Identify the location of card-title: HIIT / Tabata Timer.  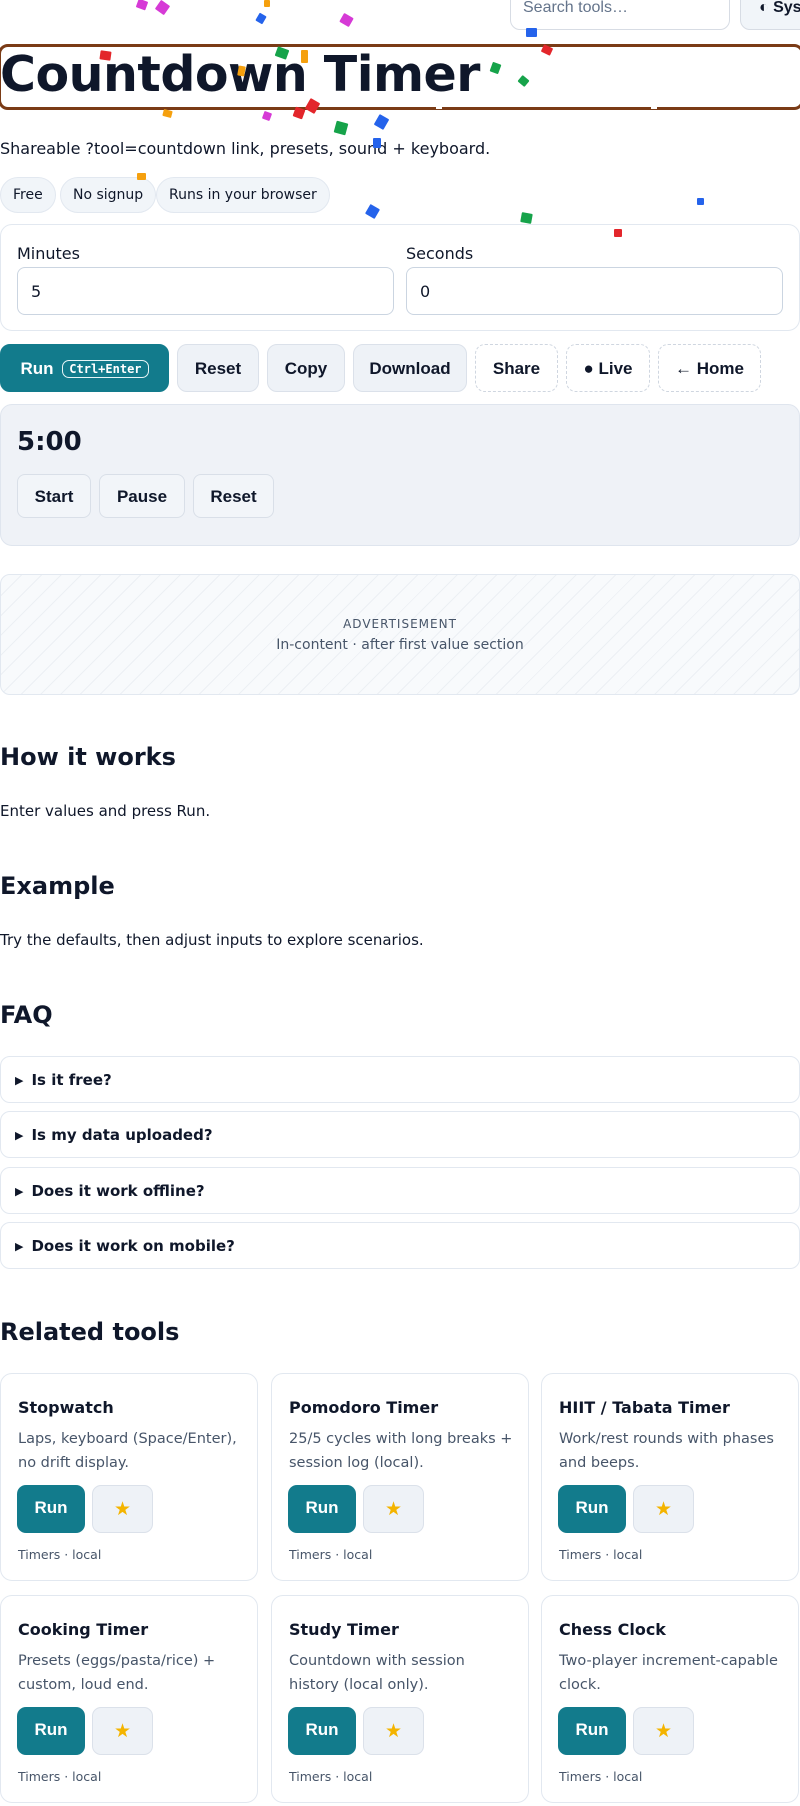
(644, 1407).